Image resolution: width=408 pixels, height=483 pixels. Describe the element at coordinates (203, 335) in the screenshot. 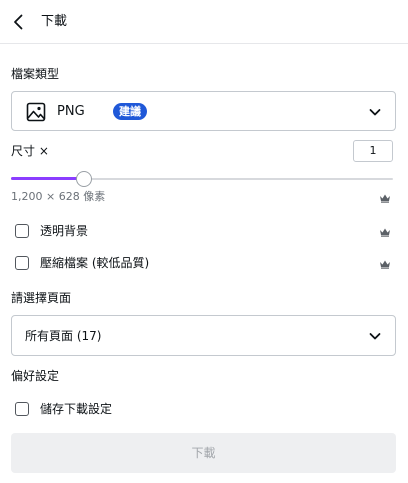

I see `pages-select: 所有頁面 (17)` at that location.